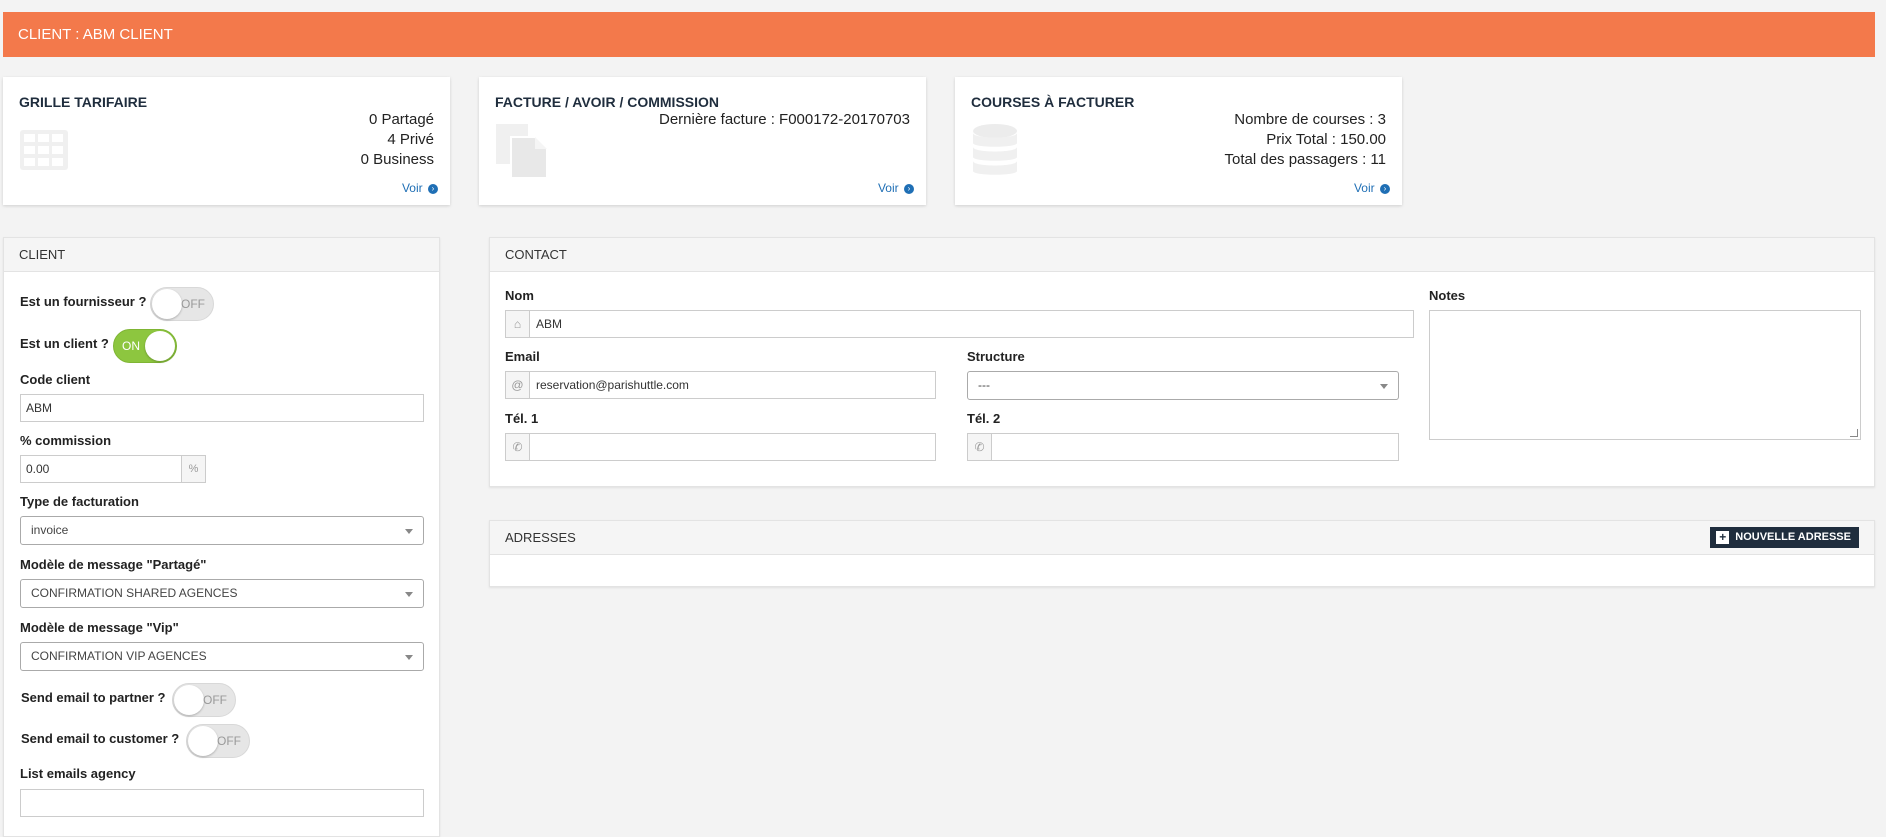 The width and height of the screenshot is (1886, 837). Describe the element at coordinates (131, 346) in the screenshot. I see `toggle-state: ON` at that location.